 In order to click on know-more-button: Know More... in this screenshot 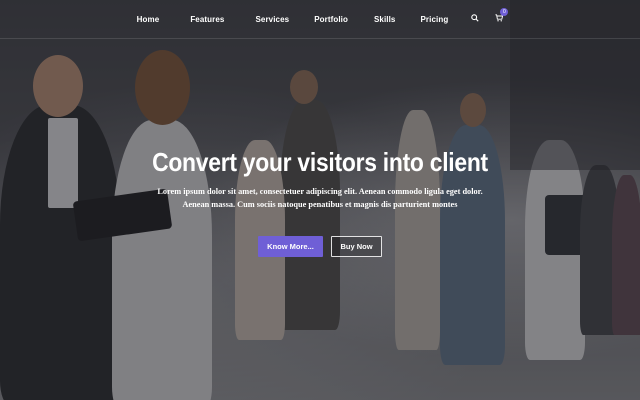, I will do `click(290, 246)`.